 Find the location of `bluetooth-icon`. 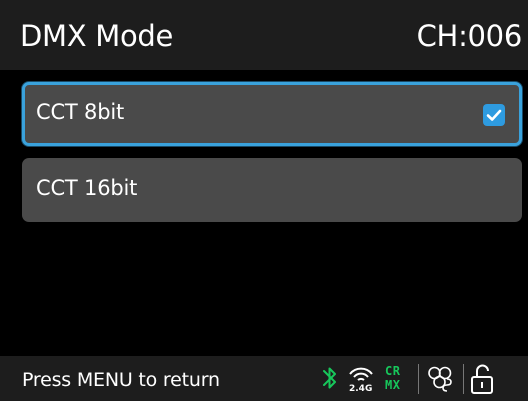

bluetooth-icon is located at coordinates (329, 378).